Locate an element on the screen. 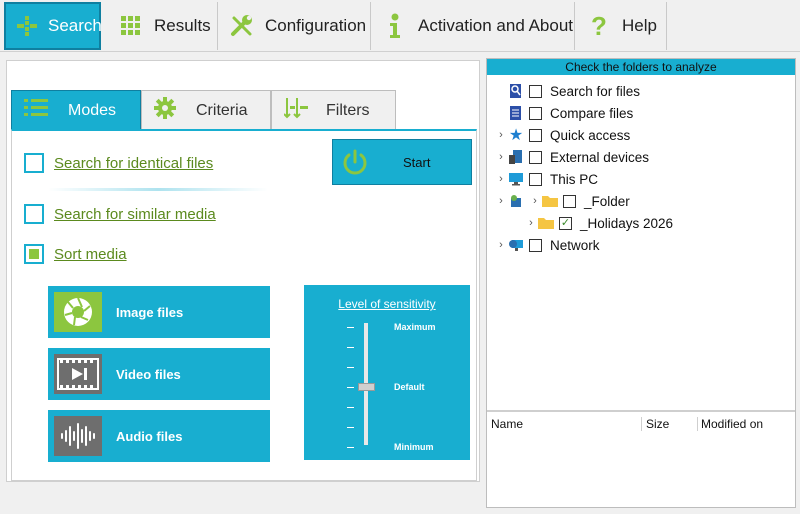  question-icon: ? is located at coordinates (599, 25).